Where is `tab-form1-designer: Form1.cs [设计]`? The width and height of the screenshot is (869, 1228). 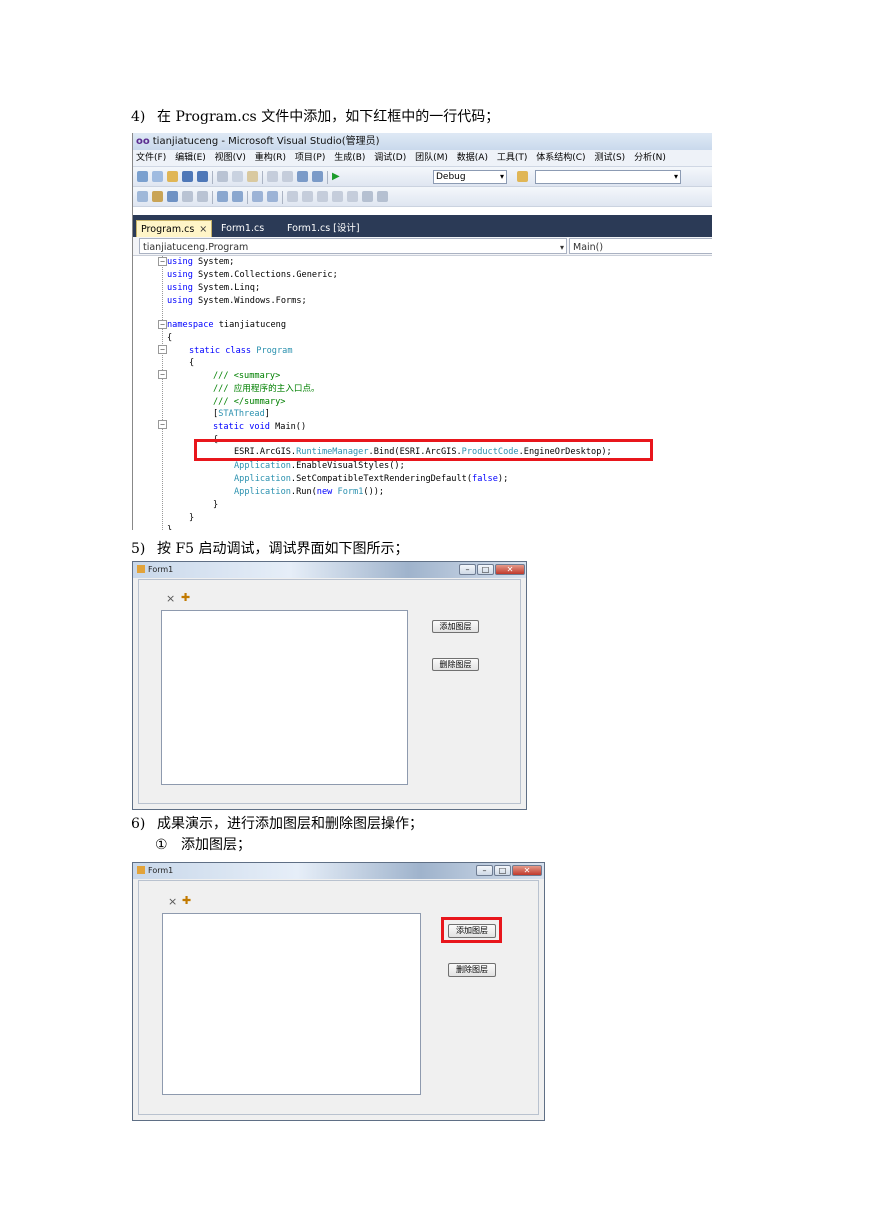
tab-form1-designer: Form1.cs [设计] is located at coordinates (323, 228).